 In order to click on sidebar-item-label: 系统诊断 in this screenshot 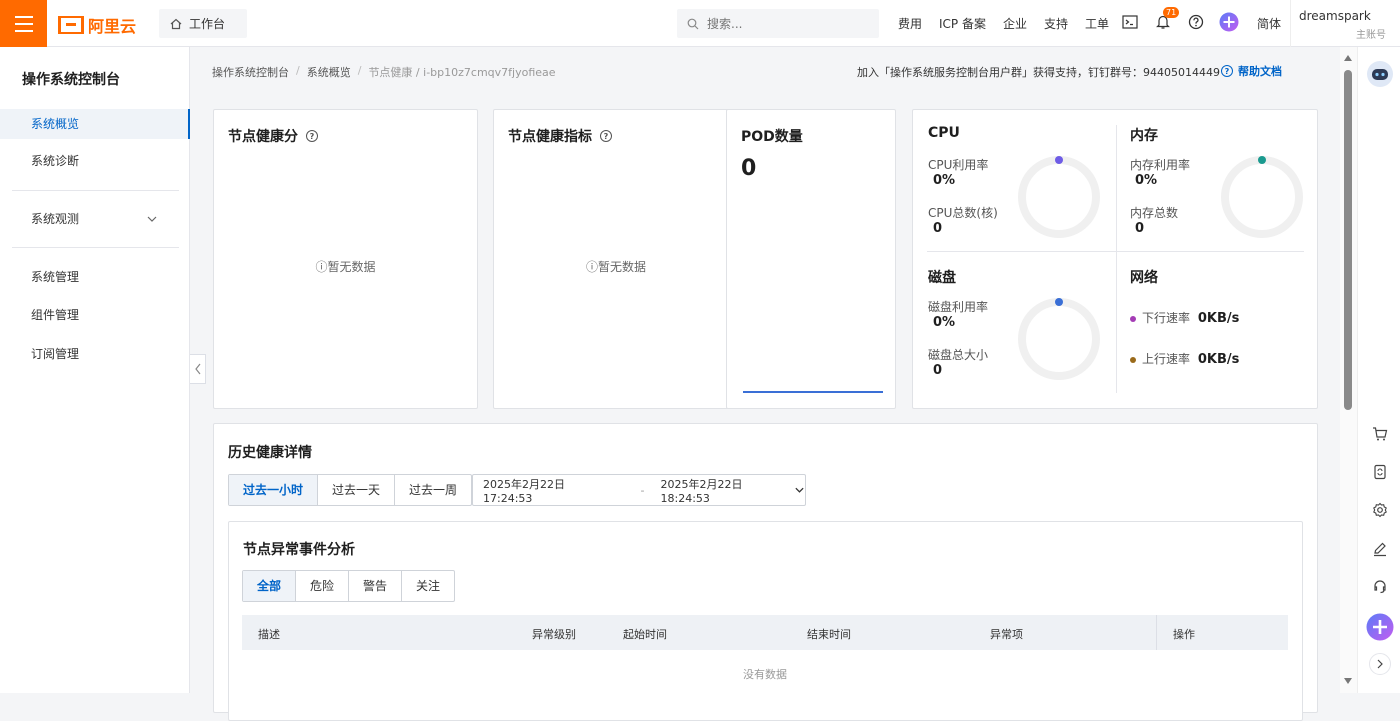, I will do `click(55, 161)`.